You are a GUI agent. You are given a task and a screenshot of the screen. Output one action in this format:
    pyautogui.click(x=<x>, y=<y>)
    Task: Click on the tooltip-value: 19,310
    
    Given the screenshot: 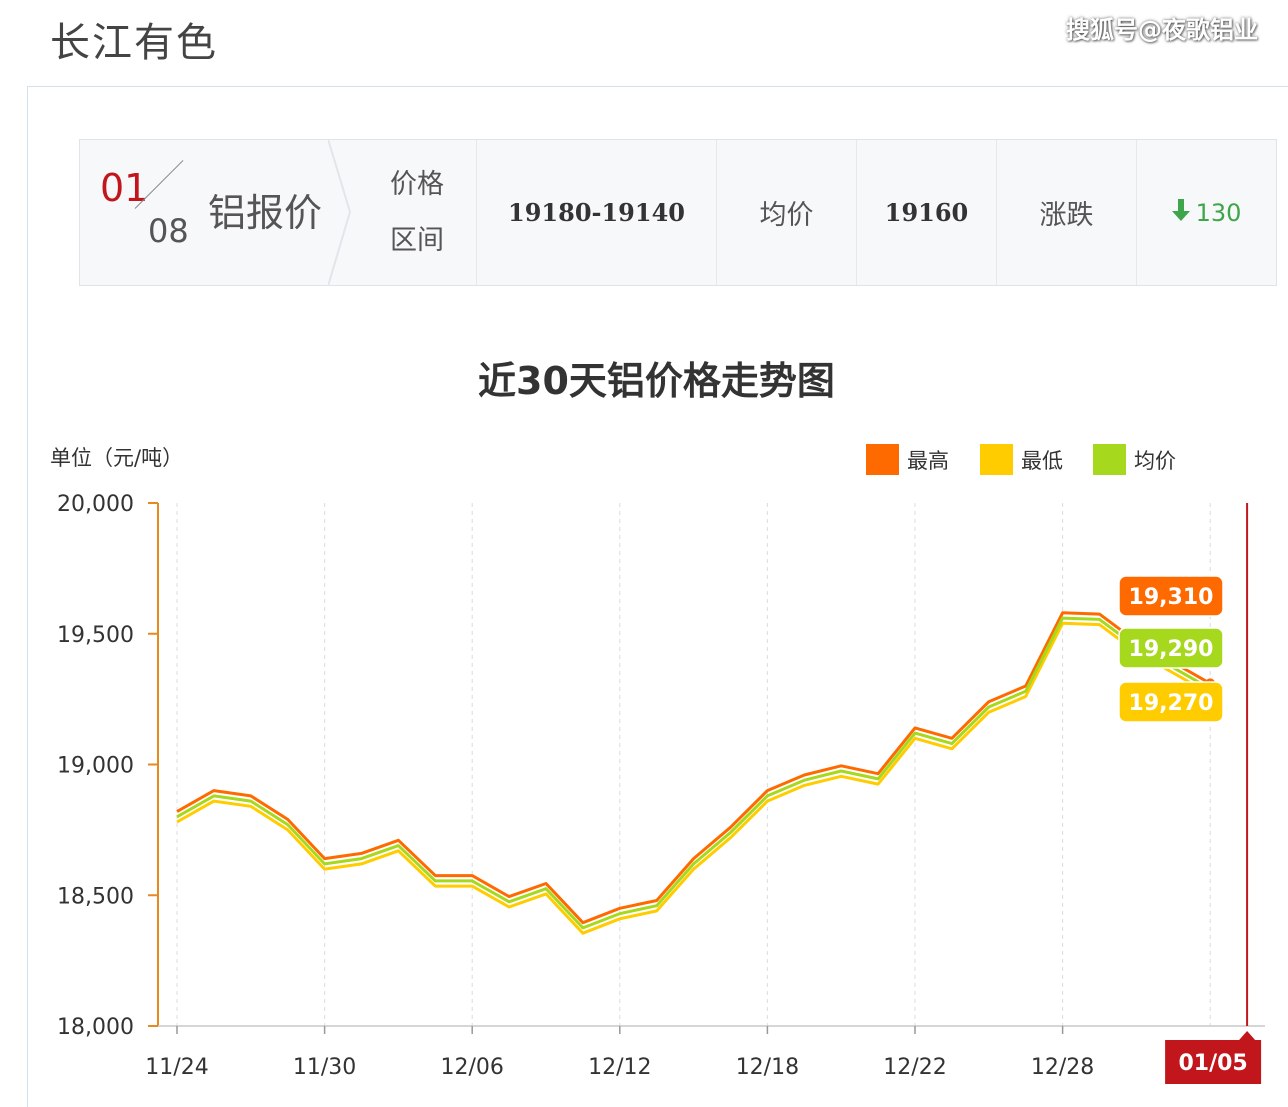 What is the action you would take?
    pyautogui.click(x=1171, y=597)
    